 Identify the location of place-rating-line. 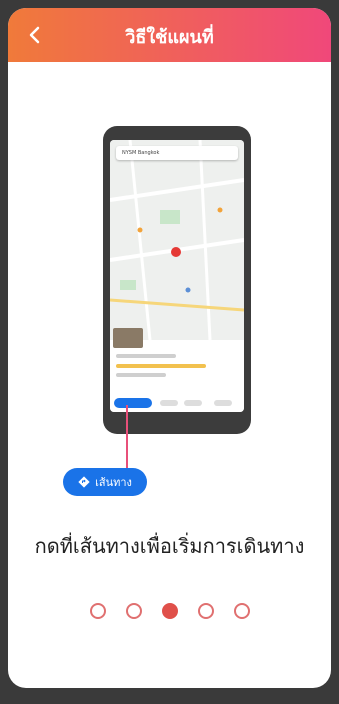
(161, 366).